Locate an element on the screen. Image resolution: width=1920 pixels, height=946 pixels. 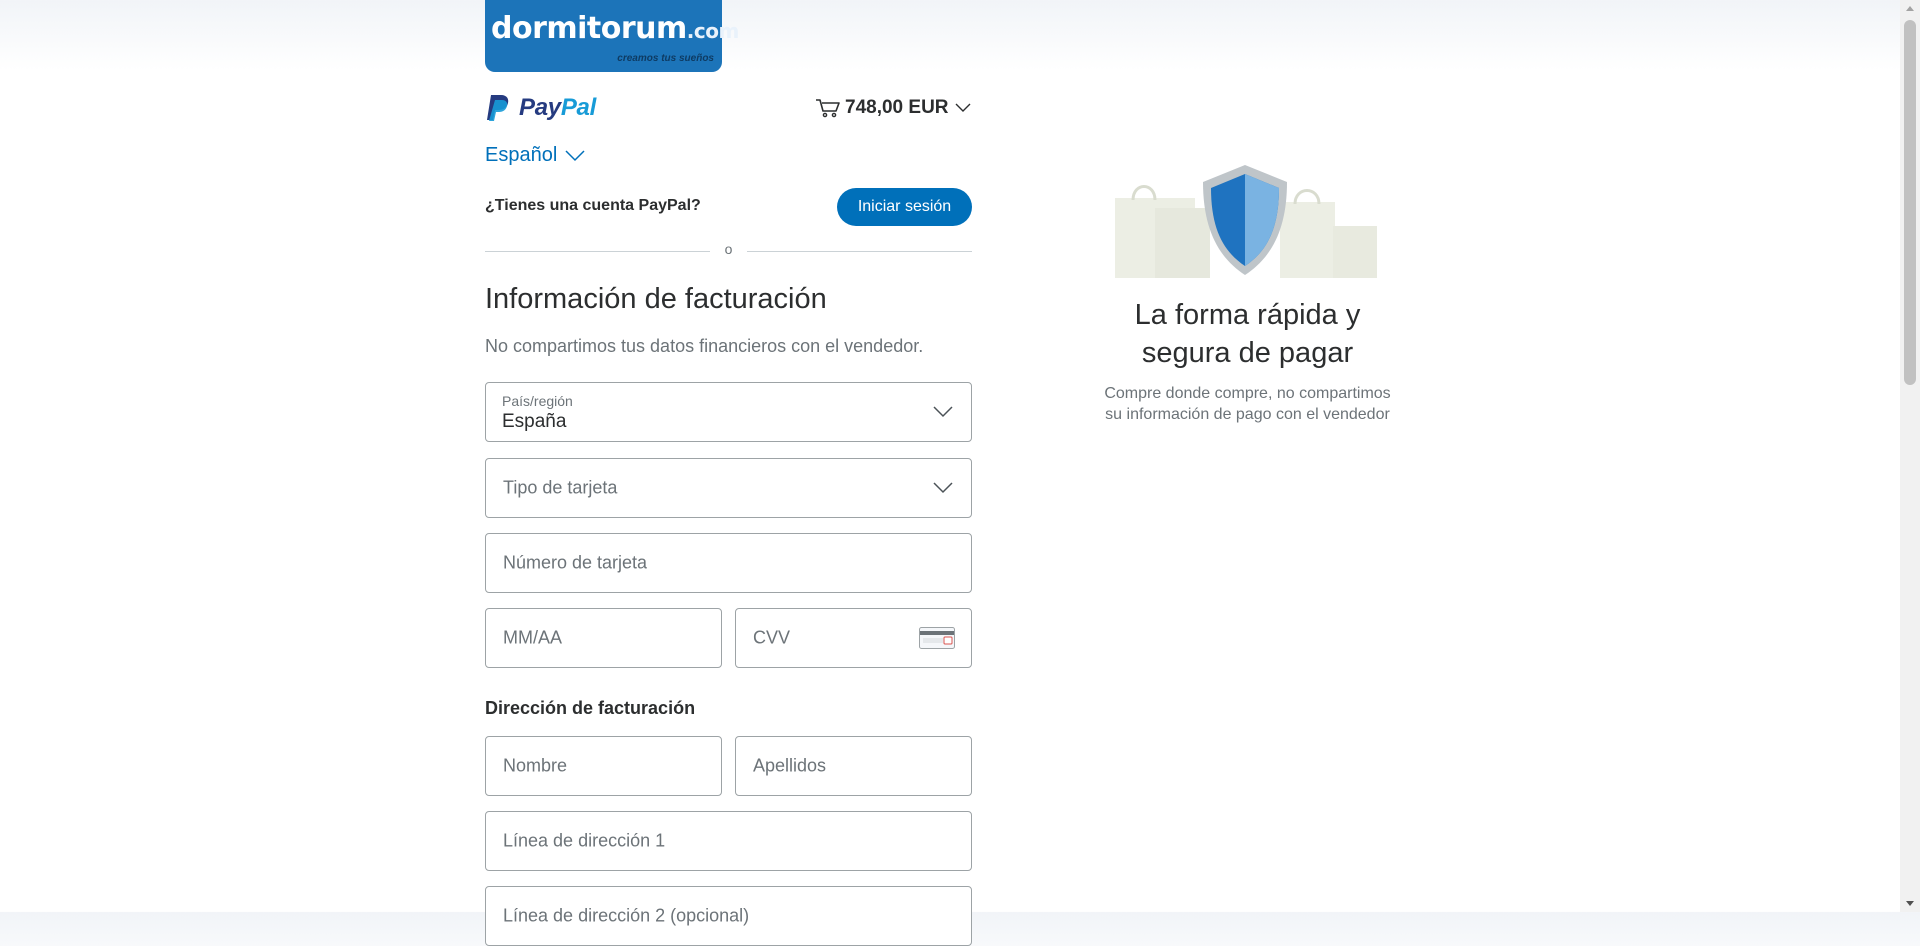
page-scrollbar is located at coordinates (1910, 456).